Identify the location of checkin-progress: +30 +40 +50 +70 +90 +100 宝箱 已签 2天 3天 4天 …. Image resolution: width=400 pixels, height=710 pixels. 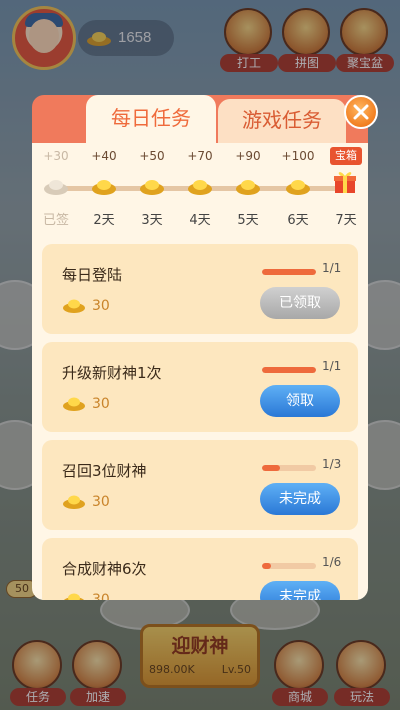
(200, 189).